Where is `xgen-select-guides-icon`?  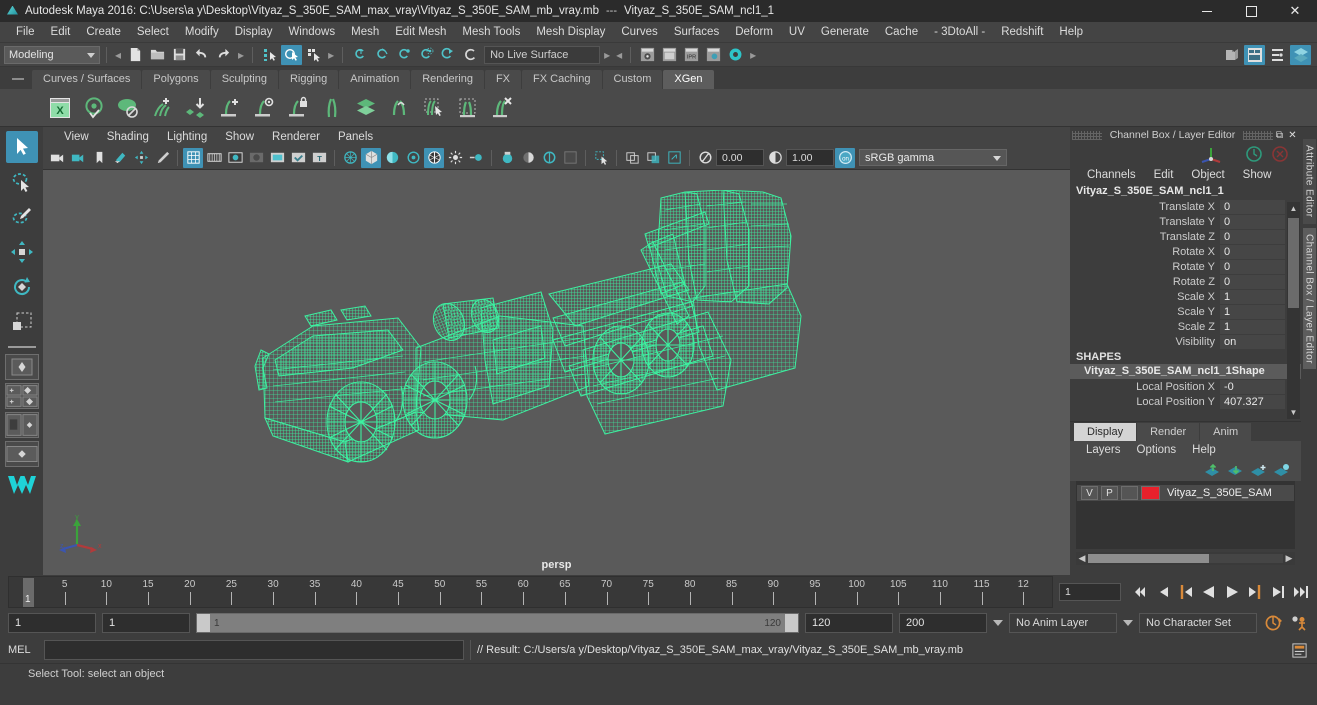
xgen-select-guides-icon is located at coordinates (434, 108).